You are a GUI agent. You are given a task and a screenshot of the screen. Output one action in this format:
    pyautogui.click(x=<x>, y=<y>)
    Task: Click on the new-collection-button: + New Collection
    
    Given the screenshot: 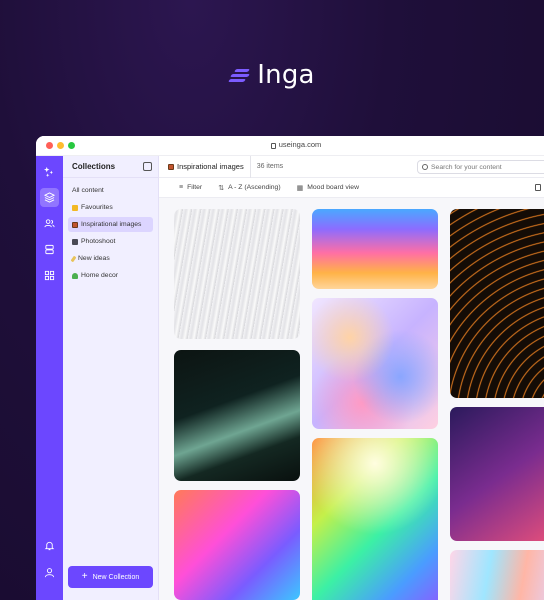 What is the action you would take?
    pyautogui.click(x=110, y=577)
    